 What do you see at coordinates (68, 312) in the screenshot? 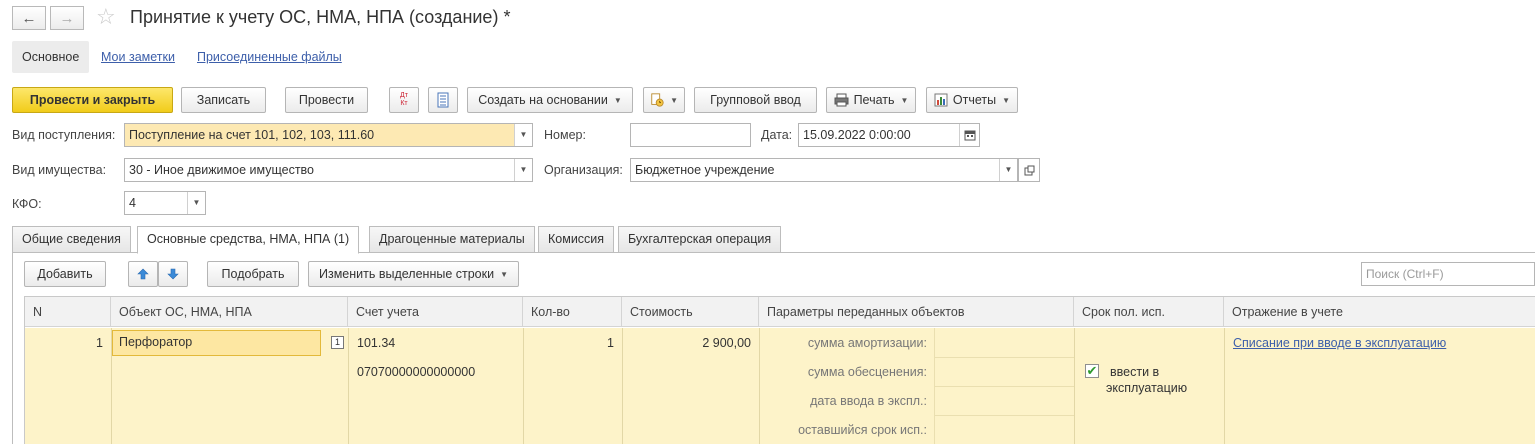
I see `column-header-n: N` at bounding box center [68, 312].